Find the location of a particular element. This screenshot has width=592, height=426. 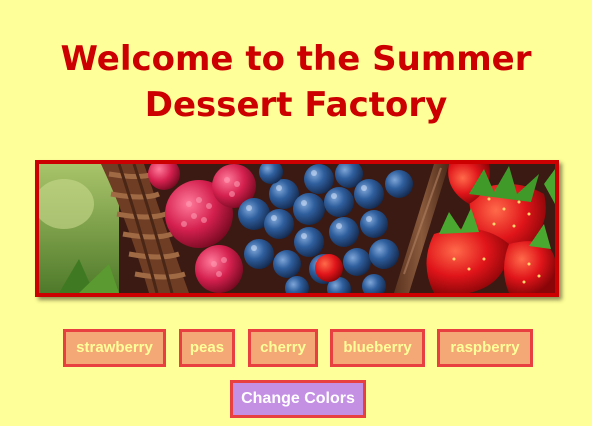

strawberry-button: strawberry is located at coordinates (114, 348).